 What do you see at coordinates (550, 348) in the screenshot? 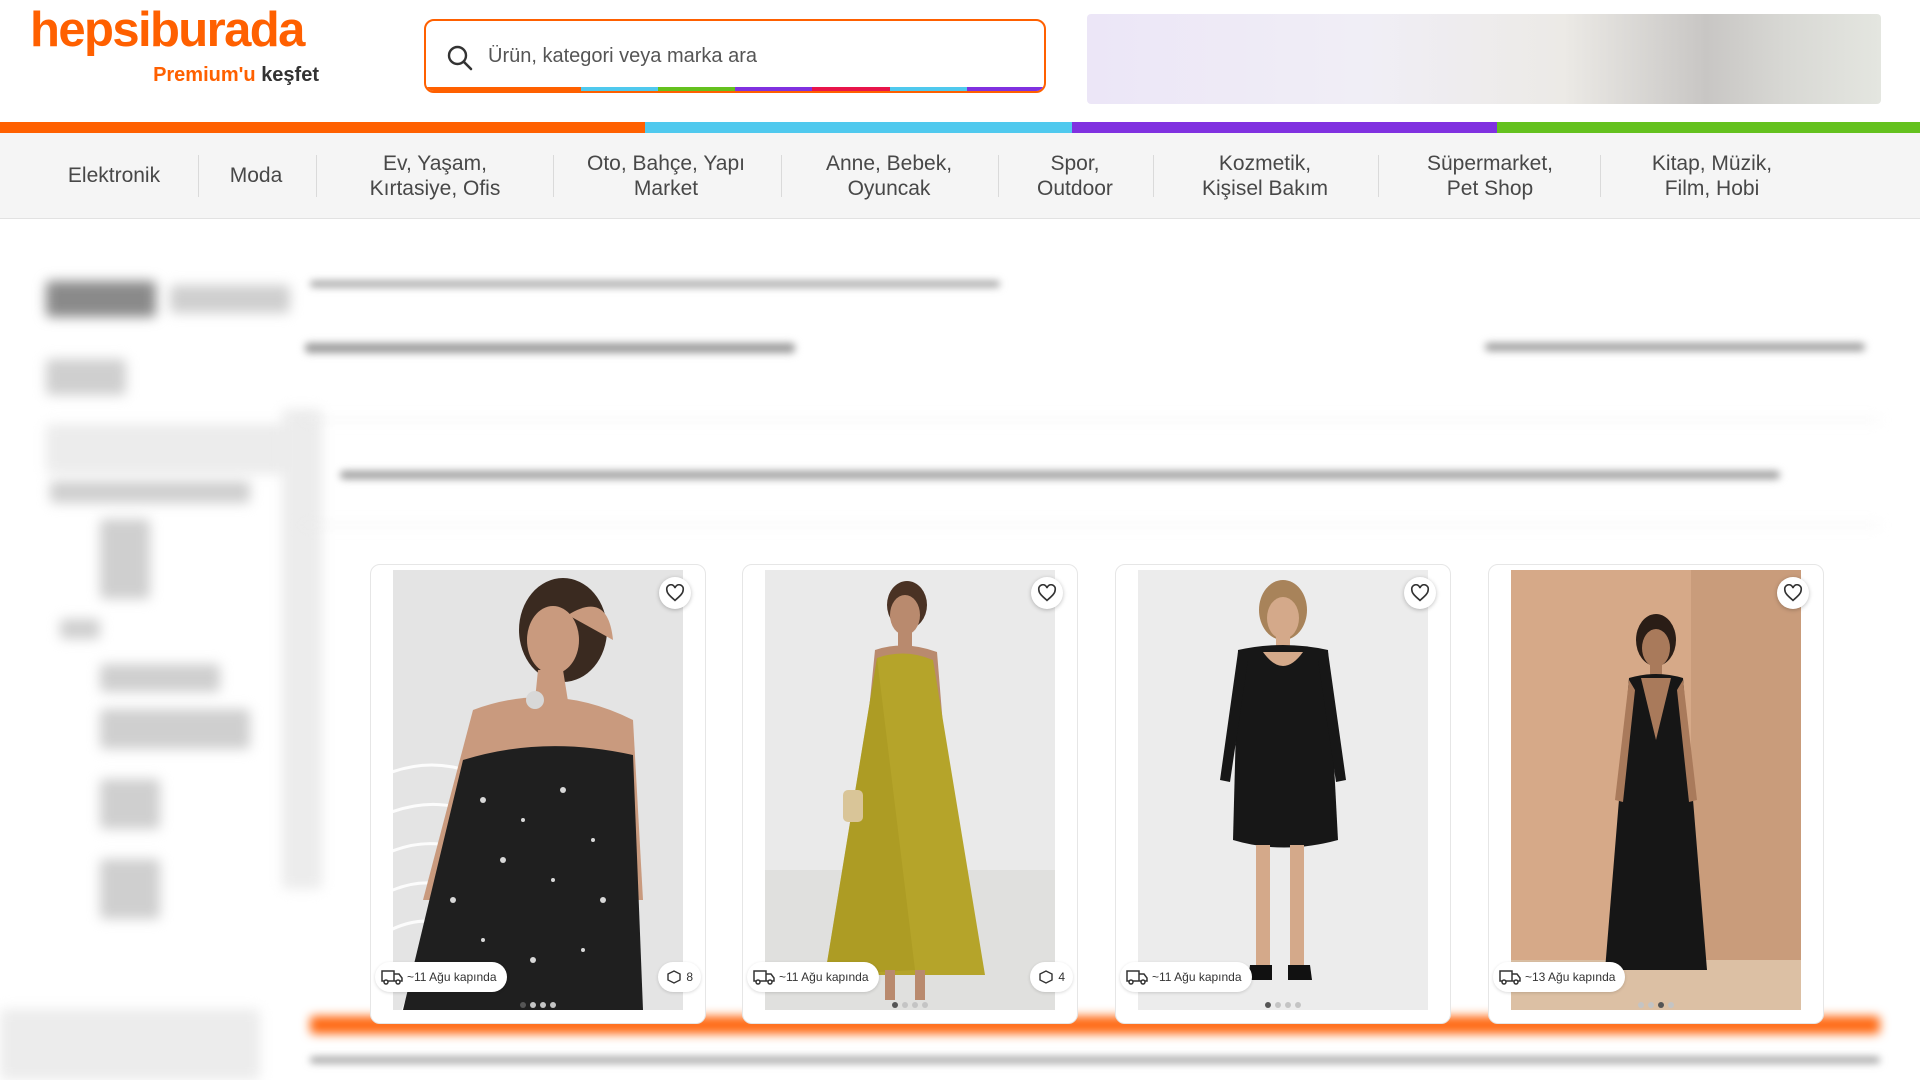
I see `blurred-result-title` at bounding box center [550, 348].